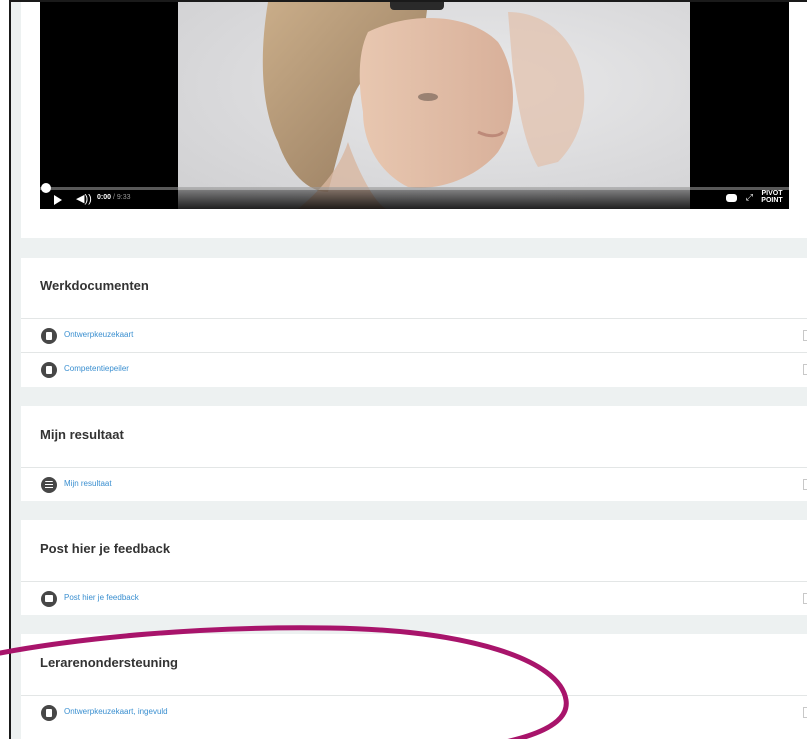  Describe the element at coordinates (414, 484) in the screenshot. I see `list-item: Mijn resultaat` at that location.